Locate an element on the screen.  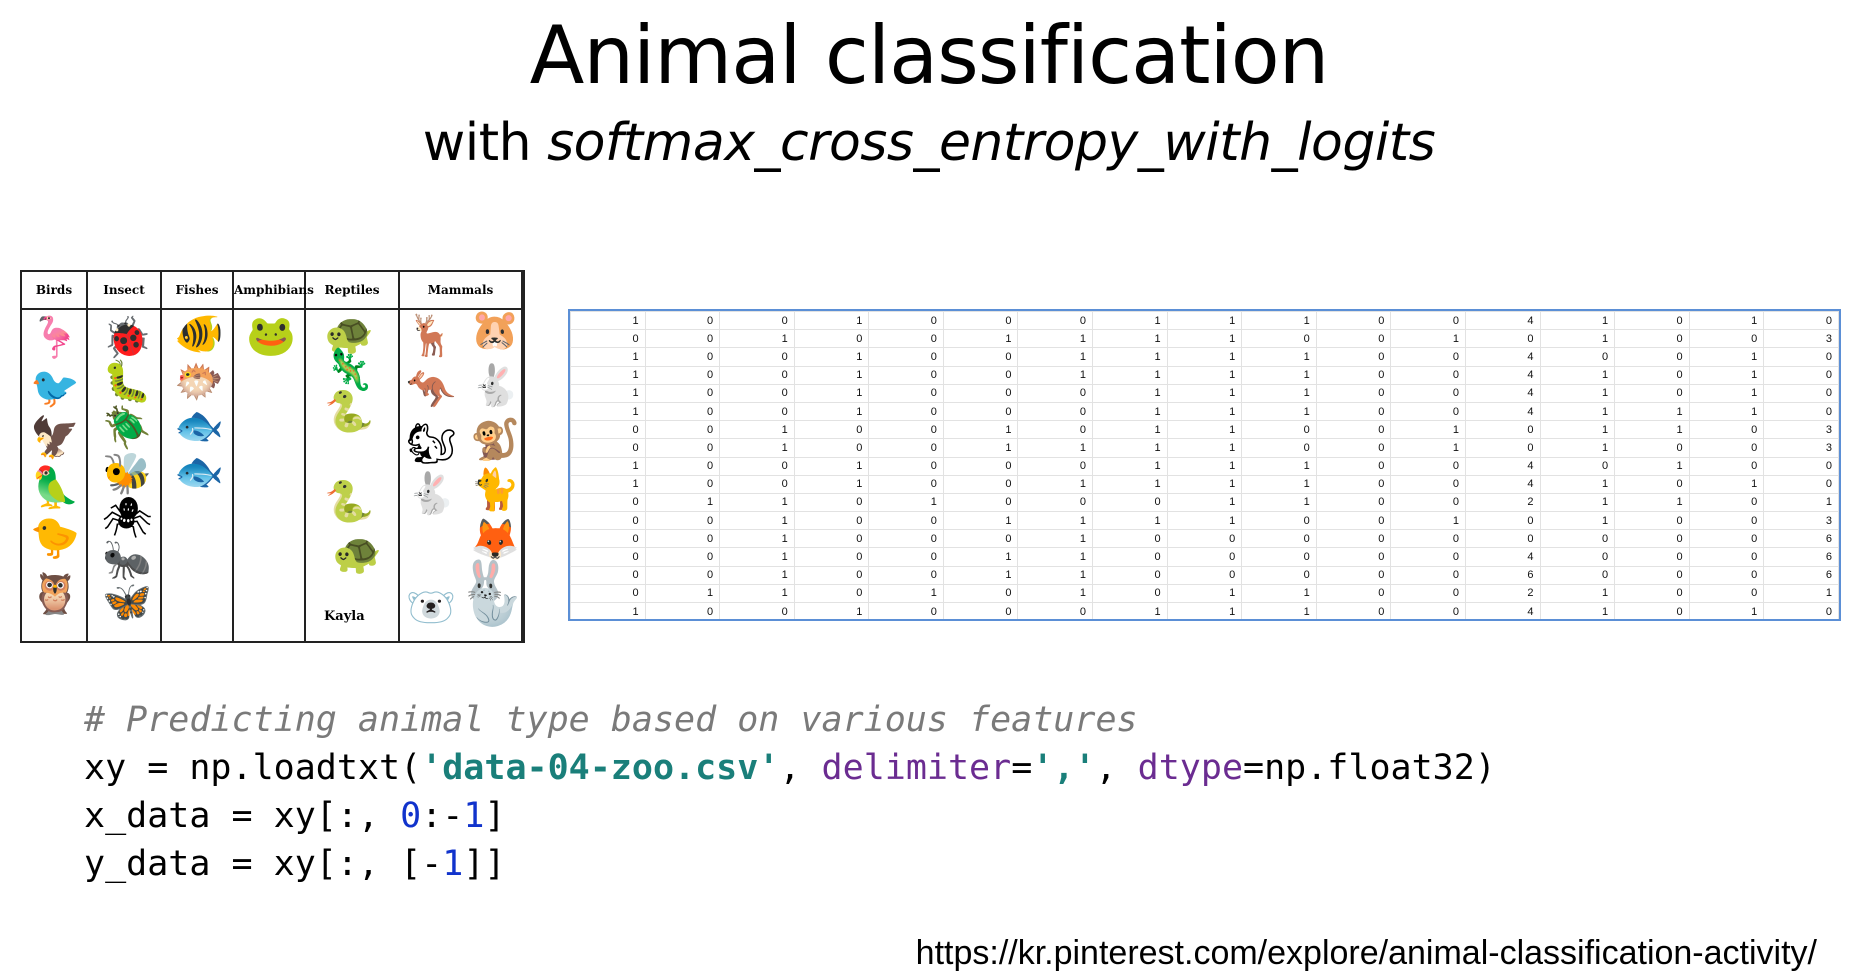
column-header-fishes: Fishes is located at coordinates (197, 291).